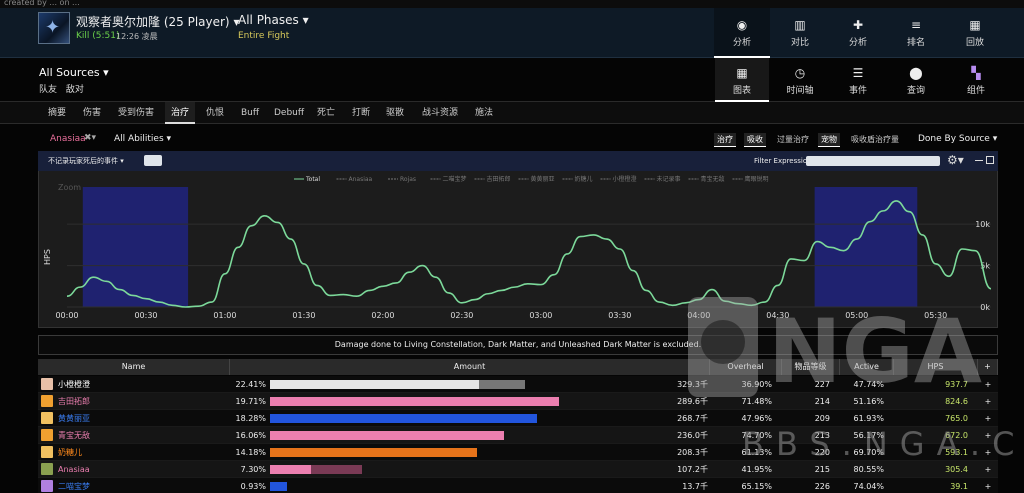  Describe the element at coordinates (86, 161) in the screenshot. I see `death-filter-dropdown: 不记录玩家死后的事件 ▾` at that location.